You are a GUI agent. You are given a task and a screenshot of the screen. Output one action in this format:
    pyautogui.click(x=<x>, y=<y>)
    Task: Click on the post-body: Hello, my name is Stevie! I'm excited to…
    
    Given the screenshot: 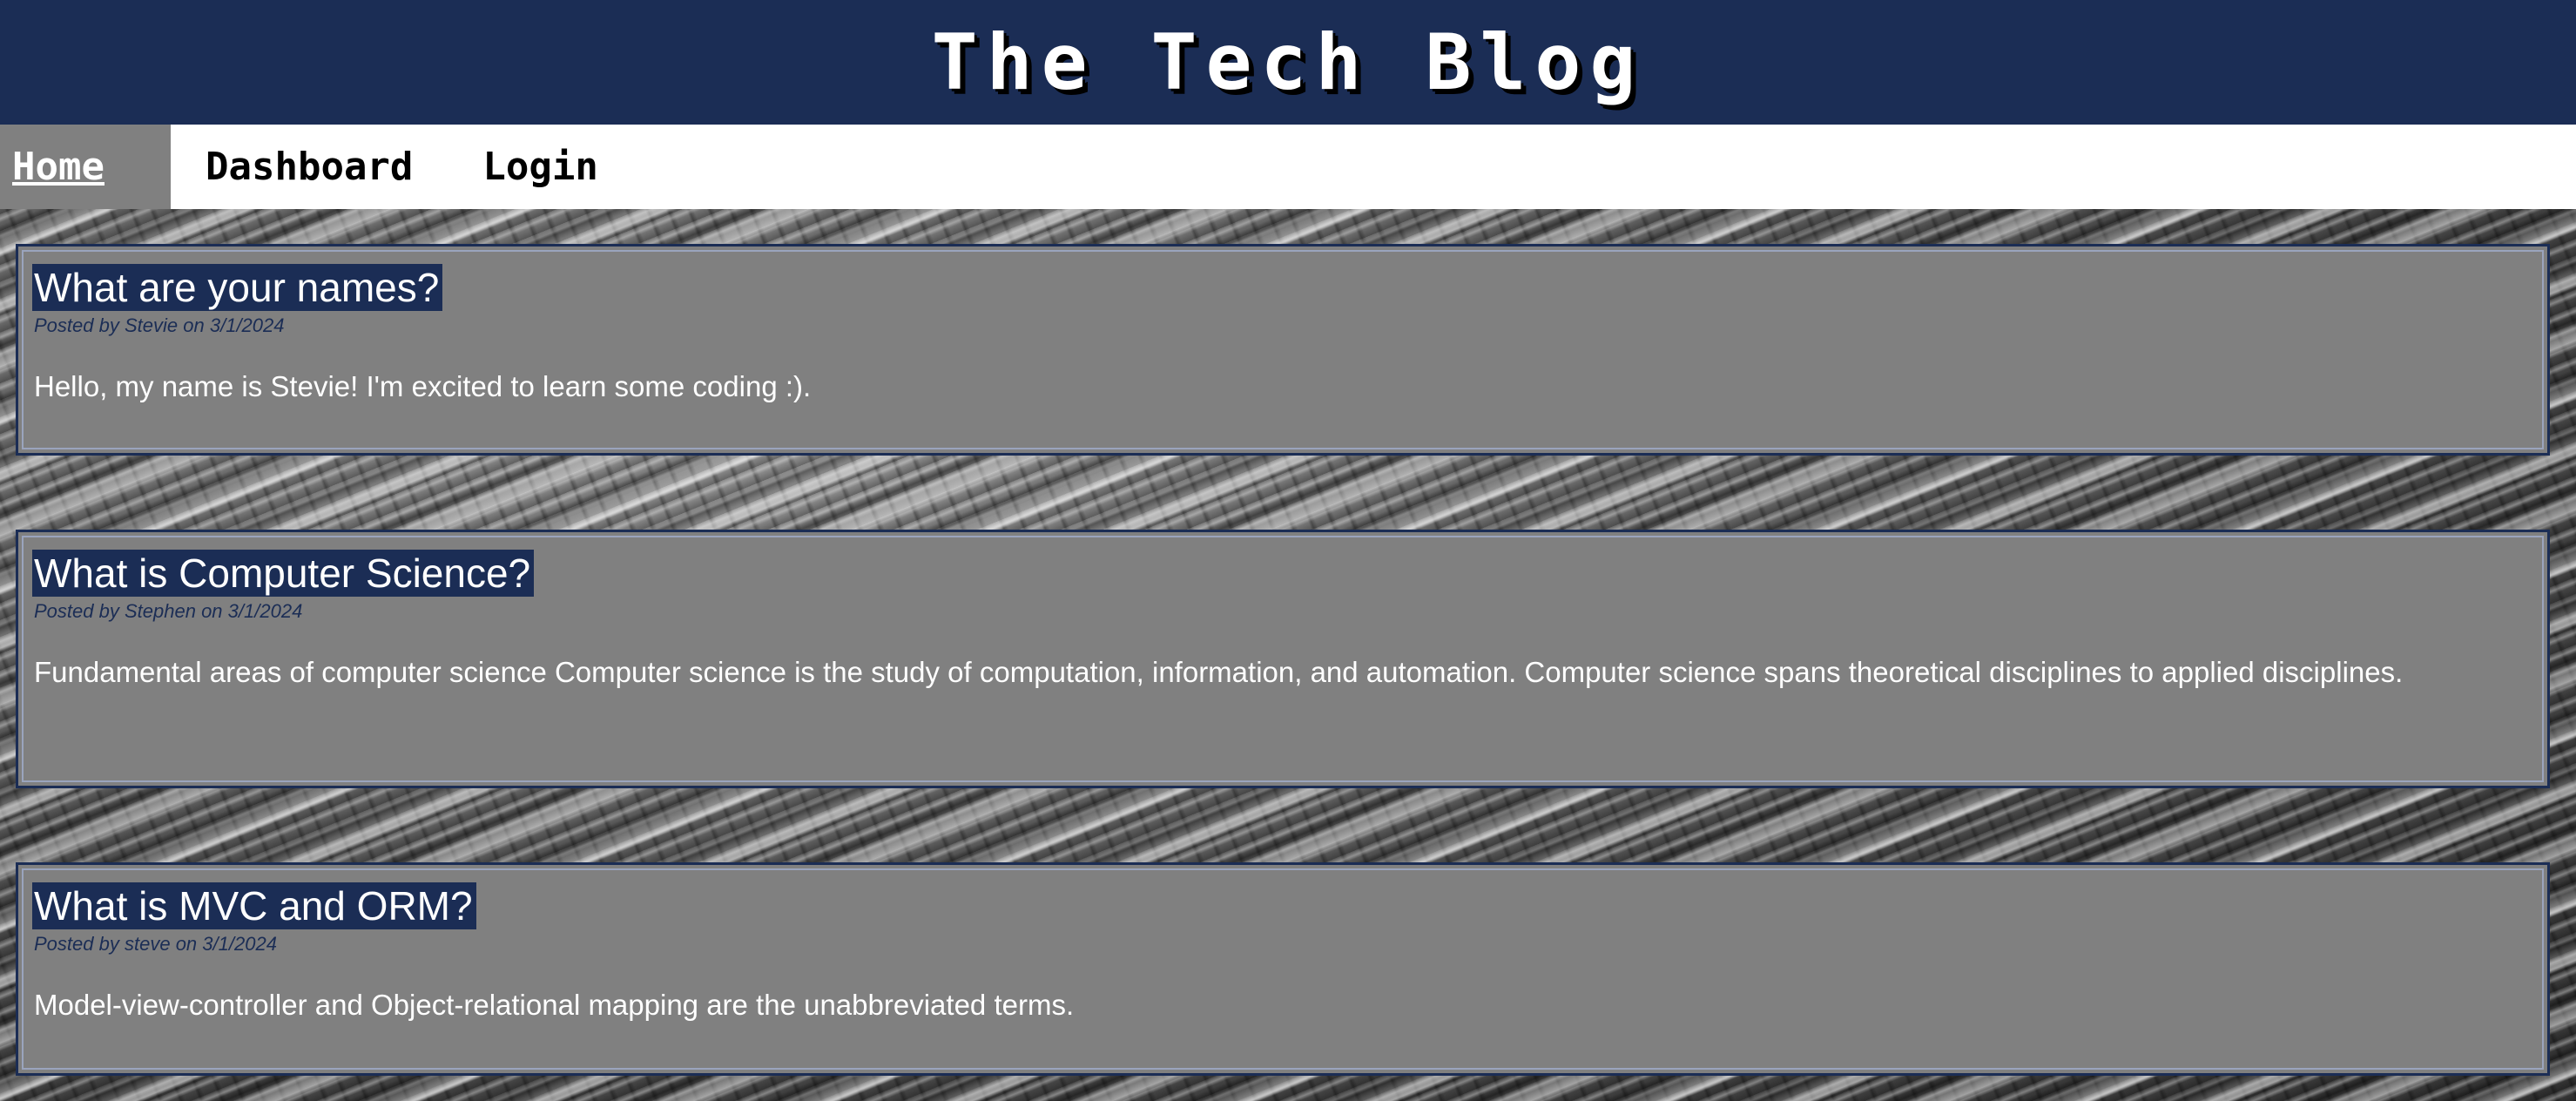 What is the action you would take?
    pyautogui.click(x=423, y=386)
    